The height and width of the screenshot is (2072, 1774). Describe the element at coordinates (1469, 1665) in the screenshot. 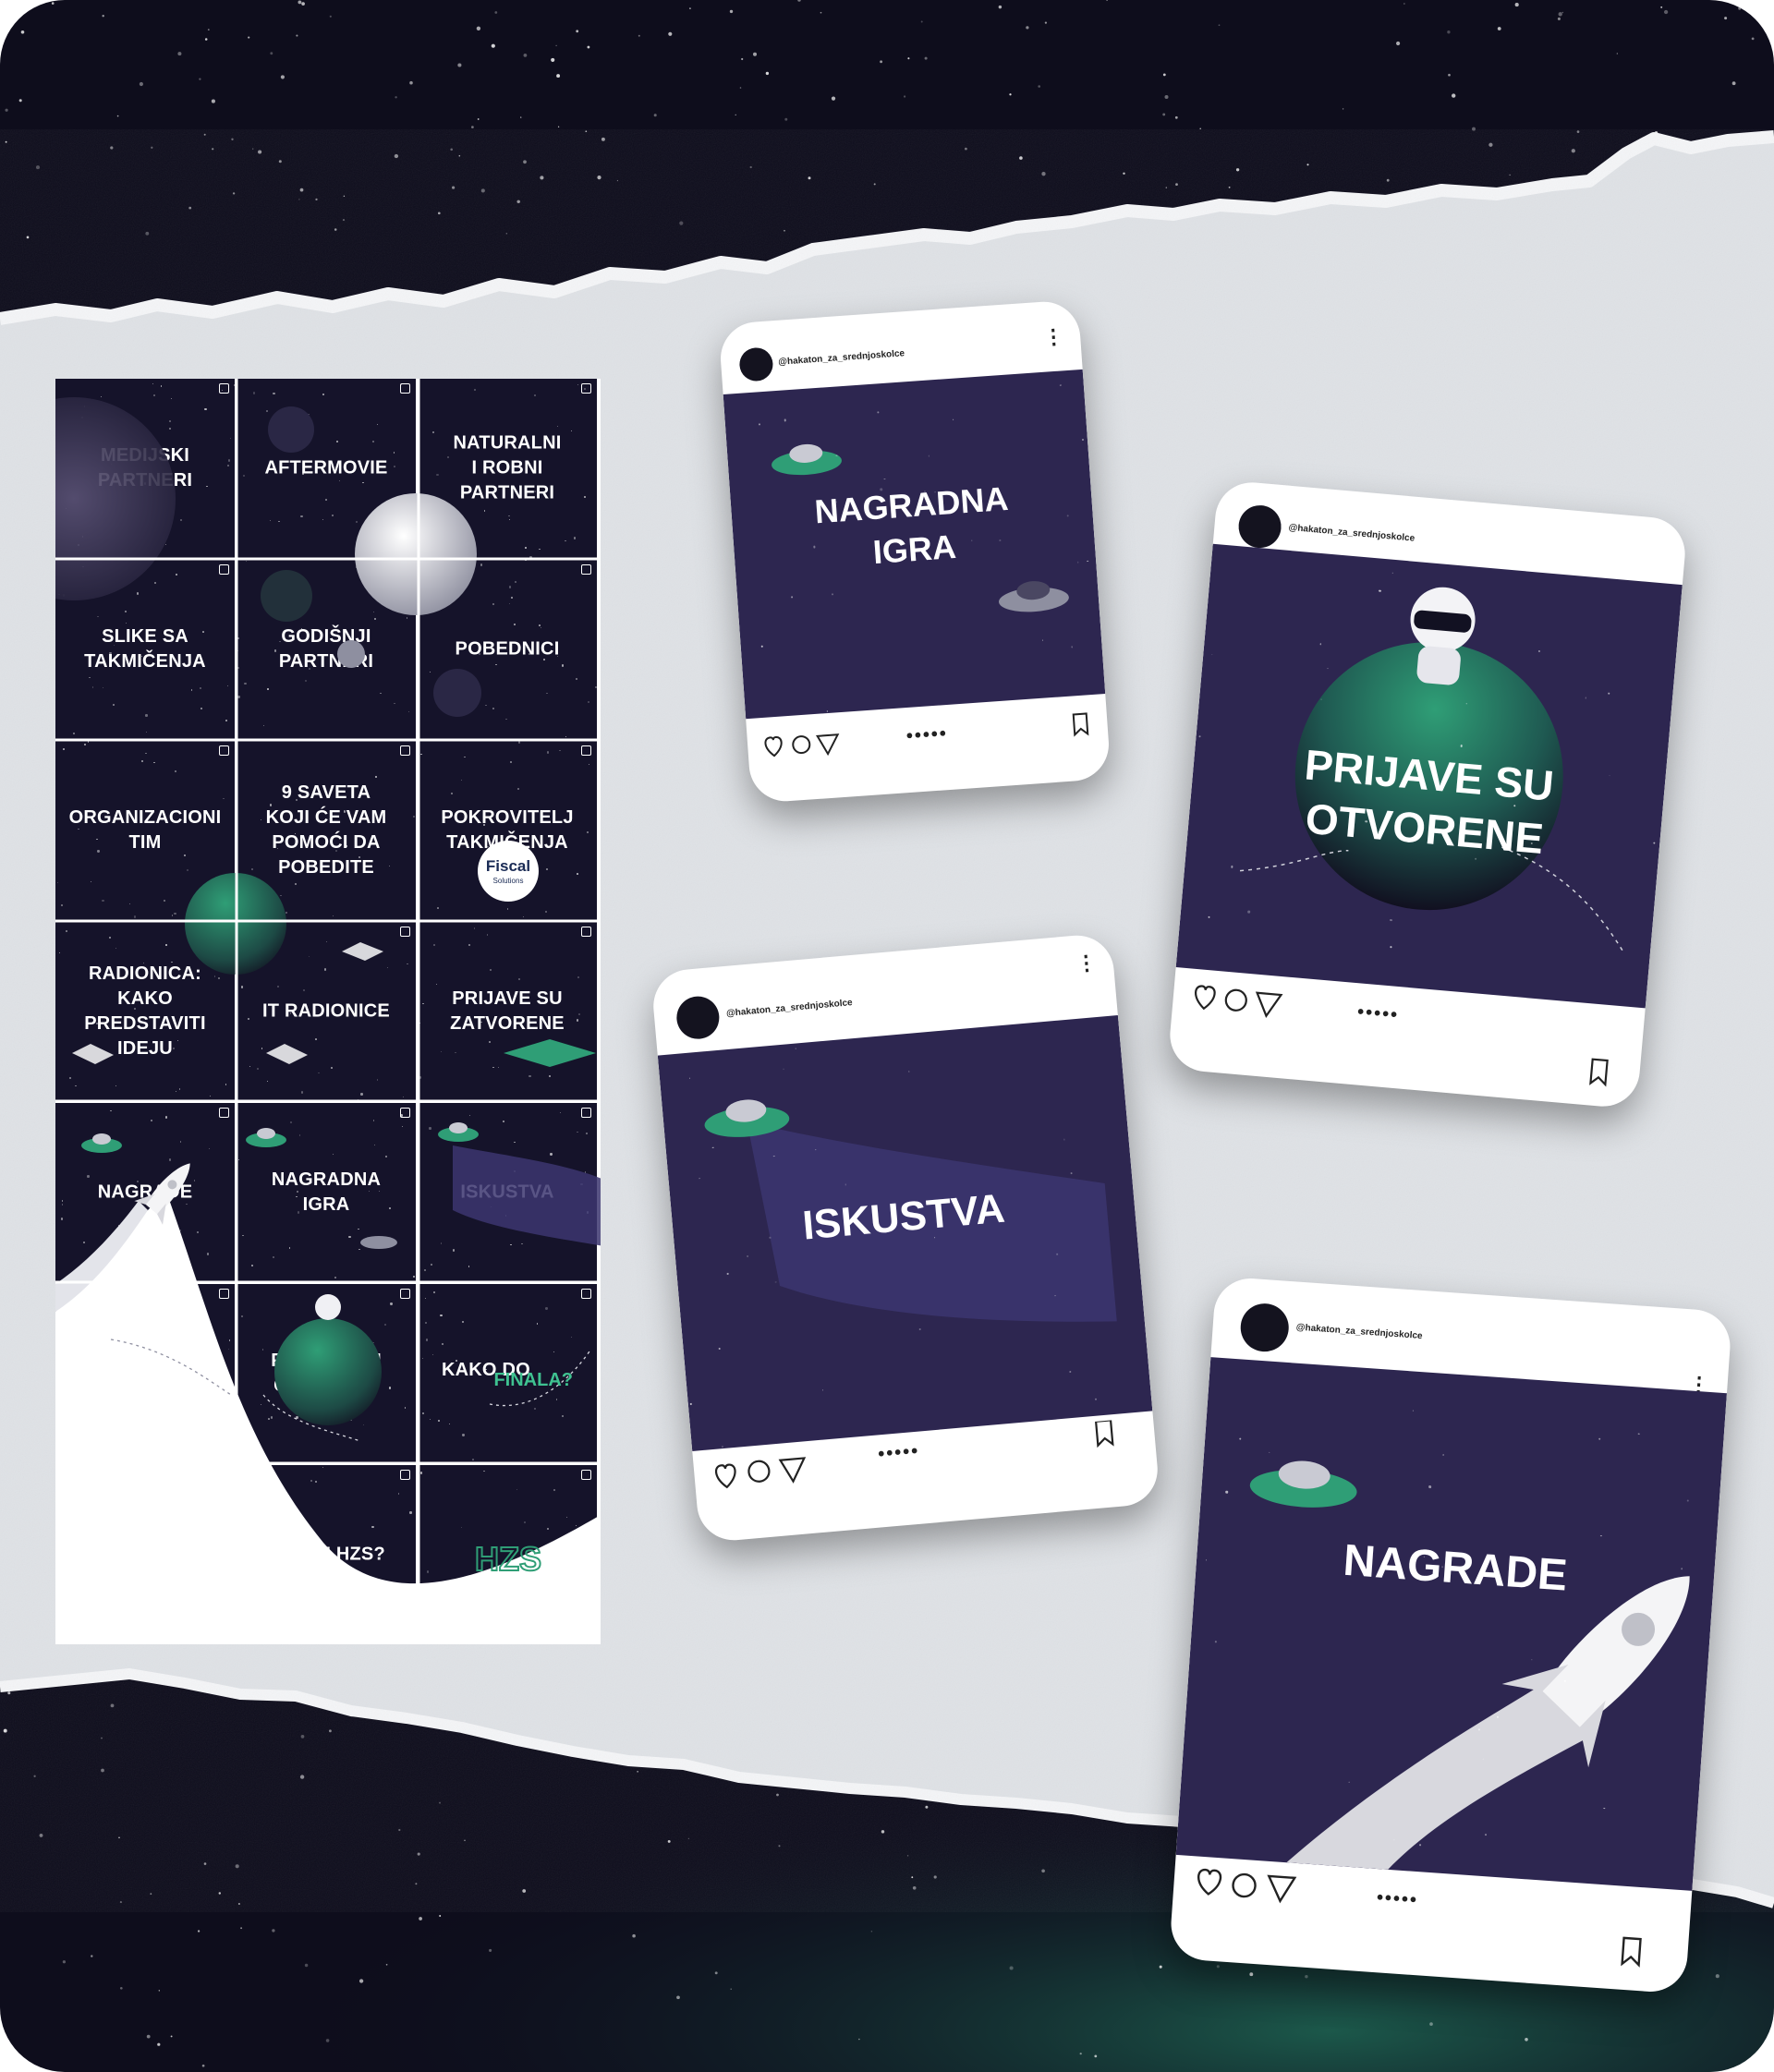

I see `rocket-ufo-illustration` at that location.